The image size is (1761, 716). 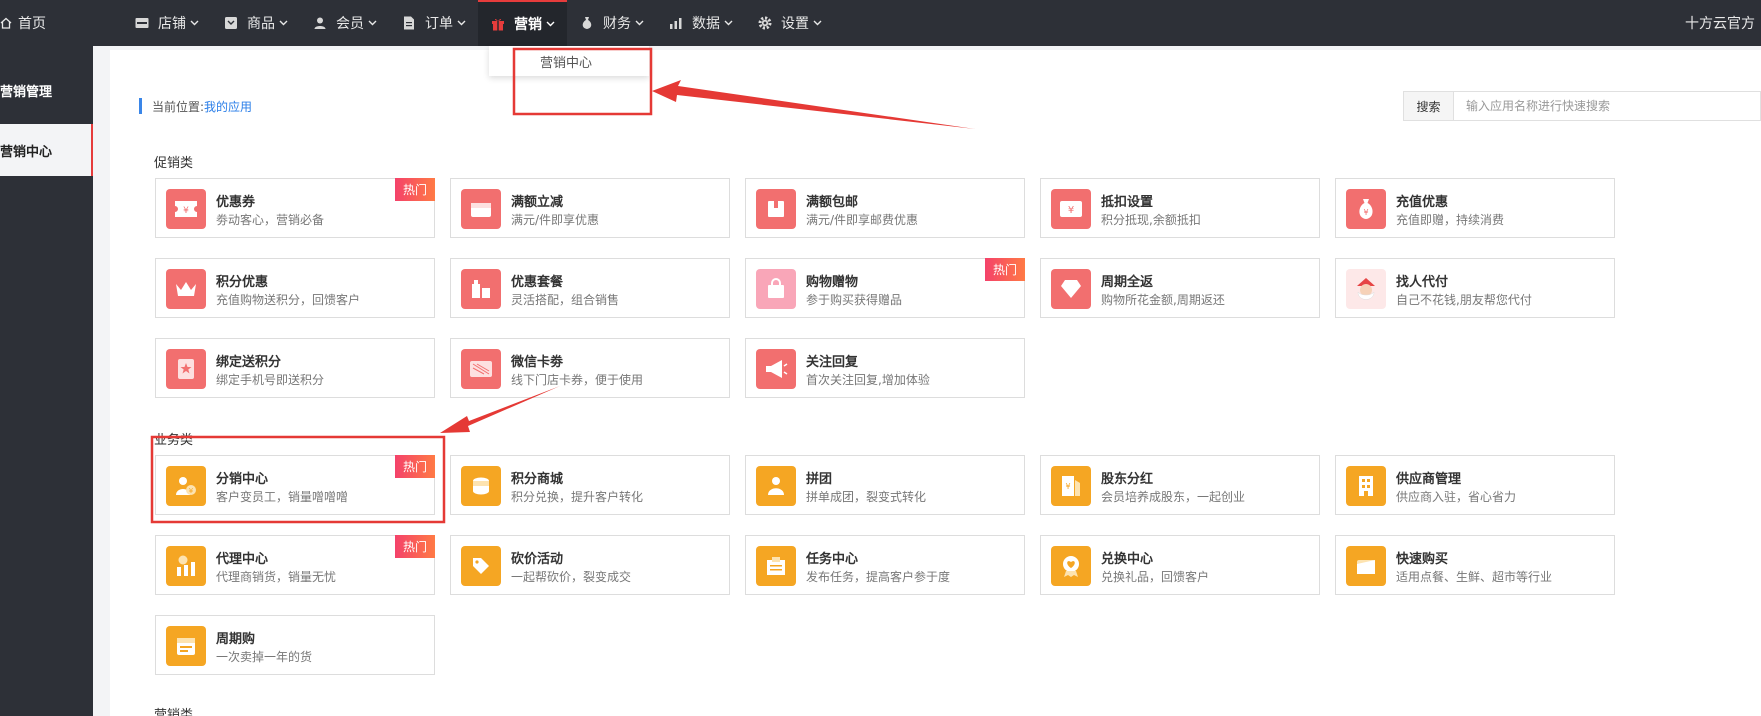 I want to click on package-icon, so click(x=481, y=289).